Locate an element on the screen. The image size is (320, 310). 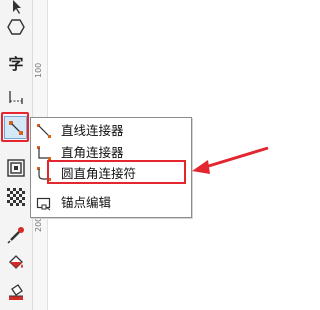
callout-arrow-icon is located at coordinates (230, 160).